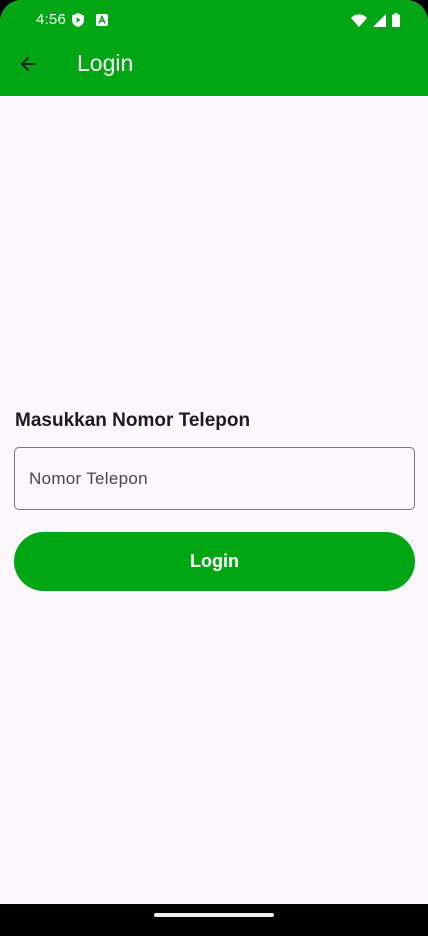 The image size is (428, 936). I want to click on a-box-icon, so click(102, 20).